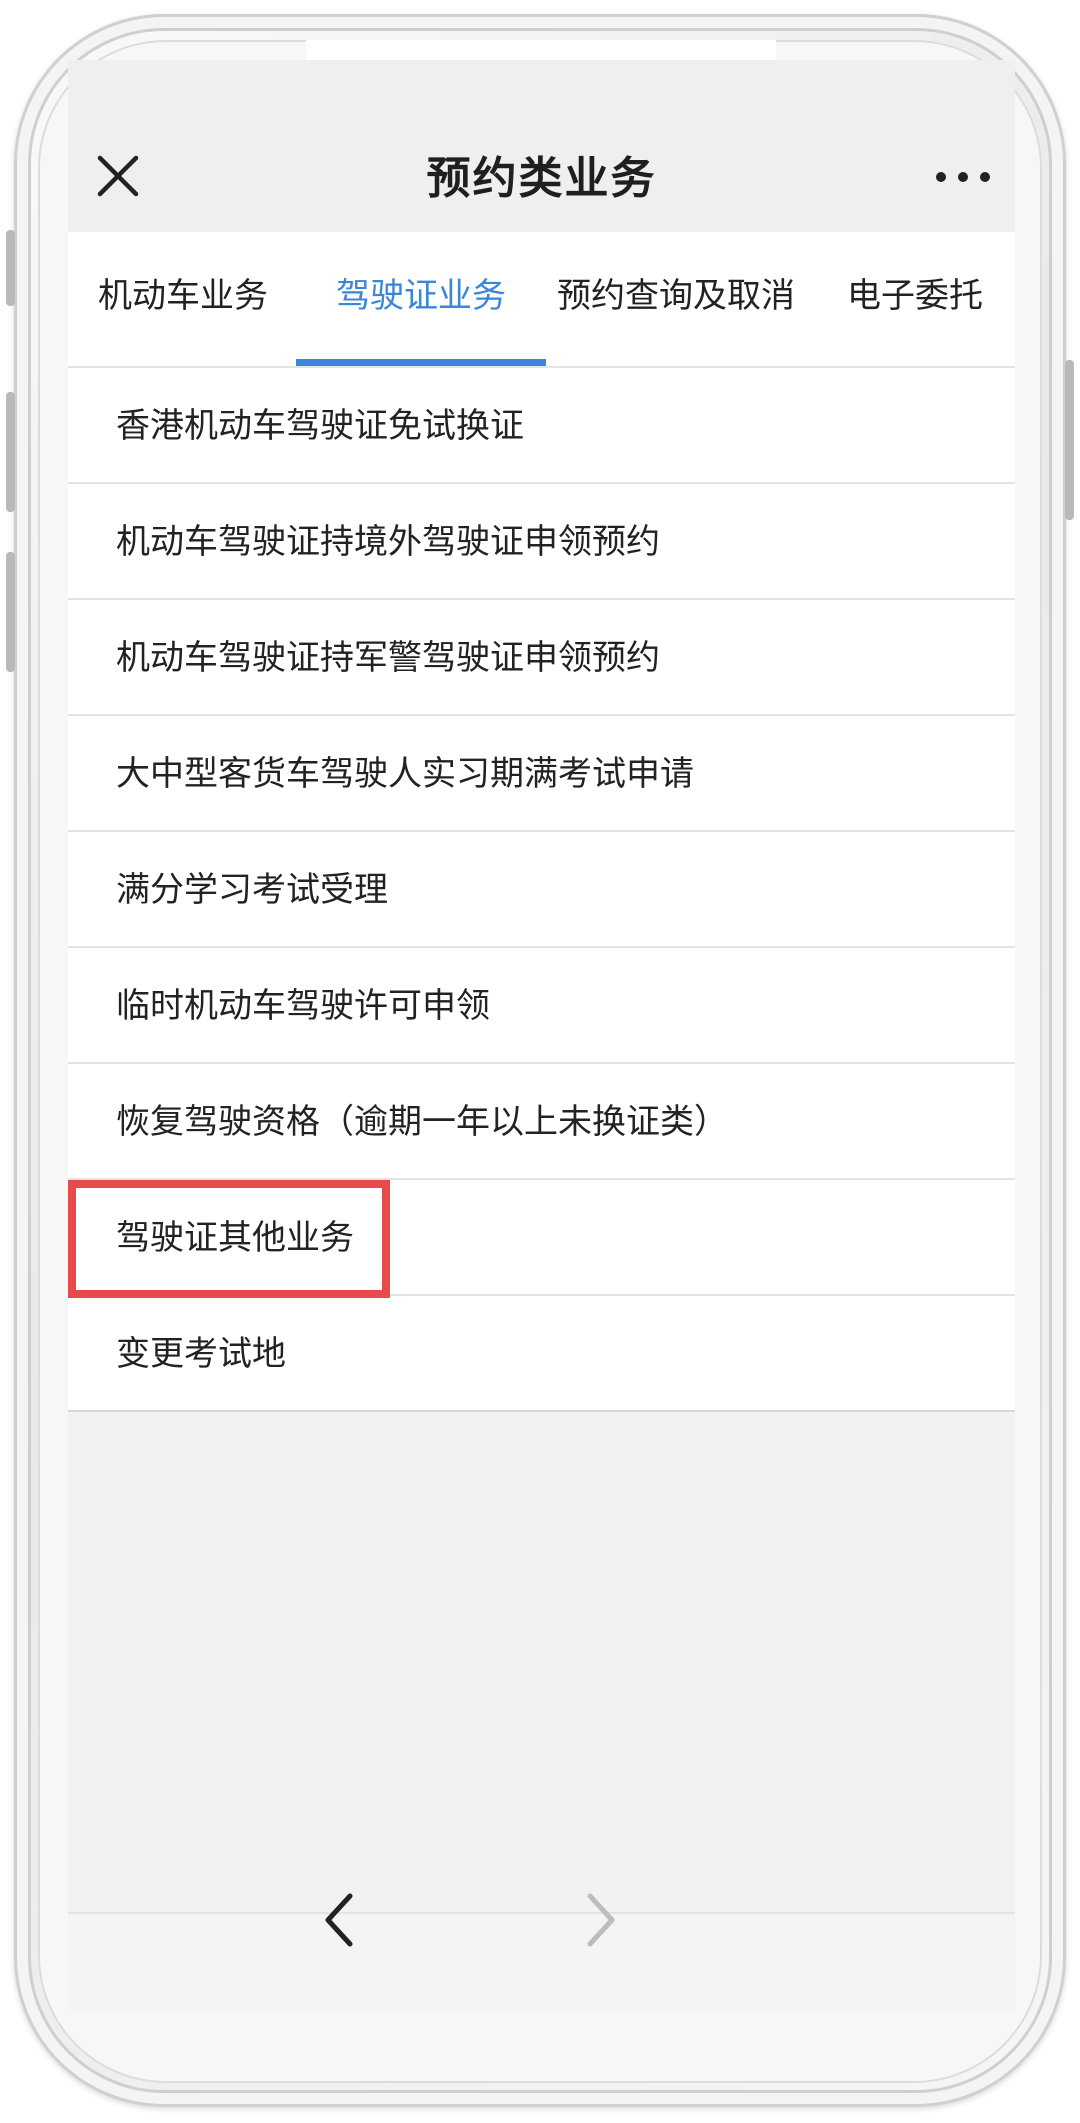 The image size is (1080, 2123). Describe the element at coordinates (303, 1006) in the screenshot. I see `list-item-label: 临时机动车驾驶许可申领` at that location.